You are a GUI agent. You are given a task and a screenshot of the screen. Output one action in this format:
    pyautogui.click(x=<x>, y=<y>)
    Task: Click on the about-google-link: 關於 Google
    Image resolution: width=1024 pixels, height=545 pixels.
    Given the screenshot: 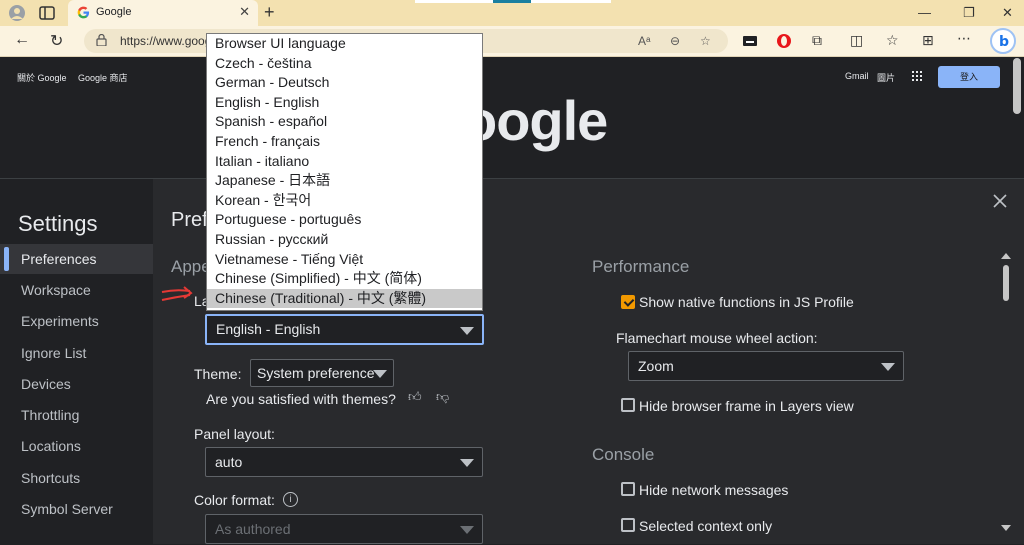 What is the action you would take?
    pyautogui.click(x=42, y=77)
    